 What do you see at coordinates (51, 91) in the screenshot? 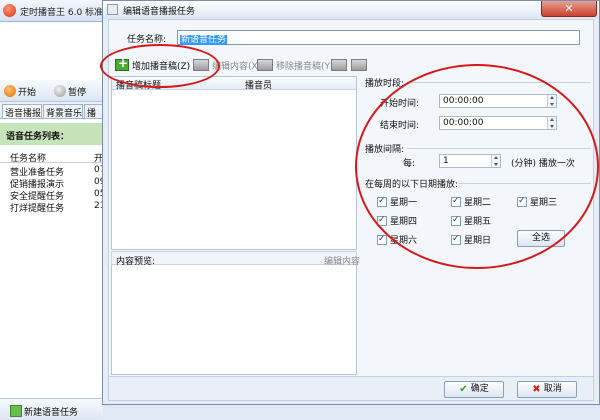
I see `main-toolbar: 开始 暂停` at bounding box center [51, 91].